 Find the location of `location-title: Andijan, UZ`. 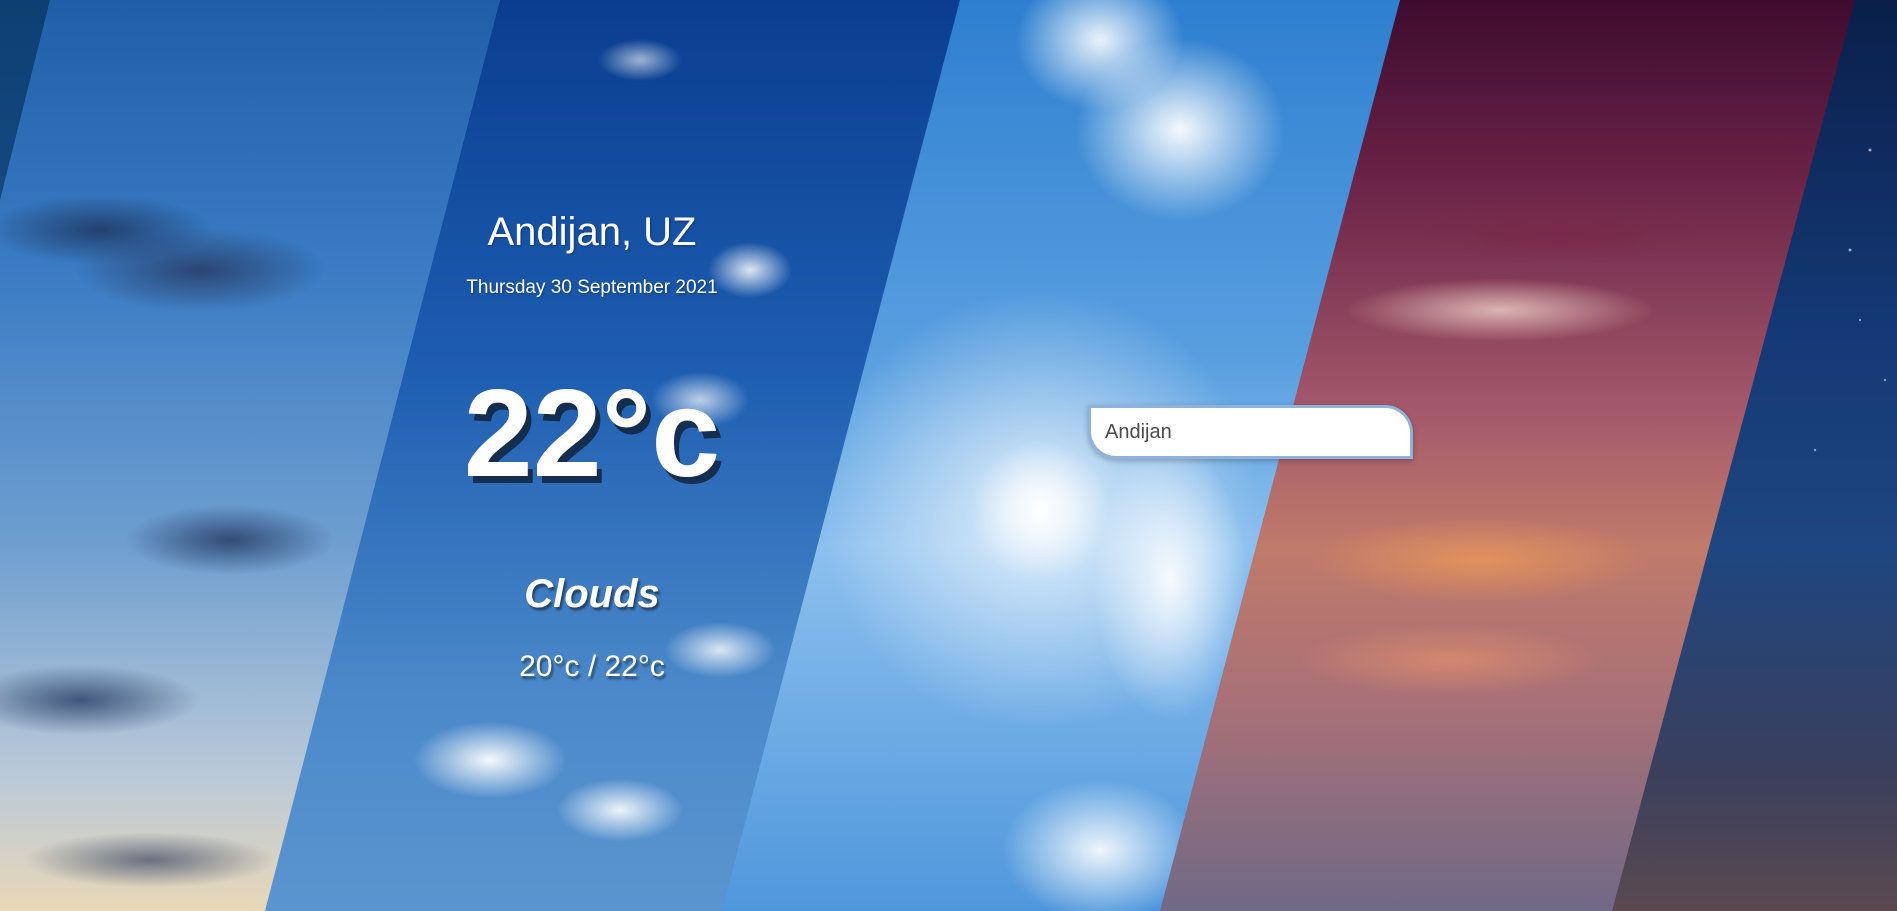

location-title: Andijan, UZ is located at coordinates (592, 232).